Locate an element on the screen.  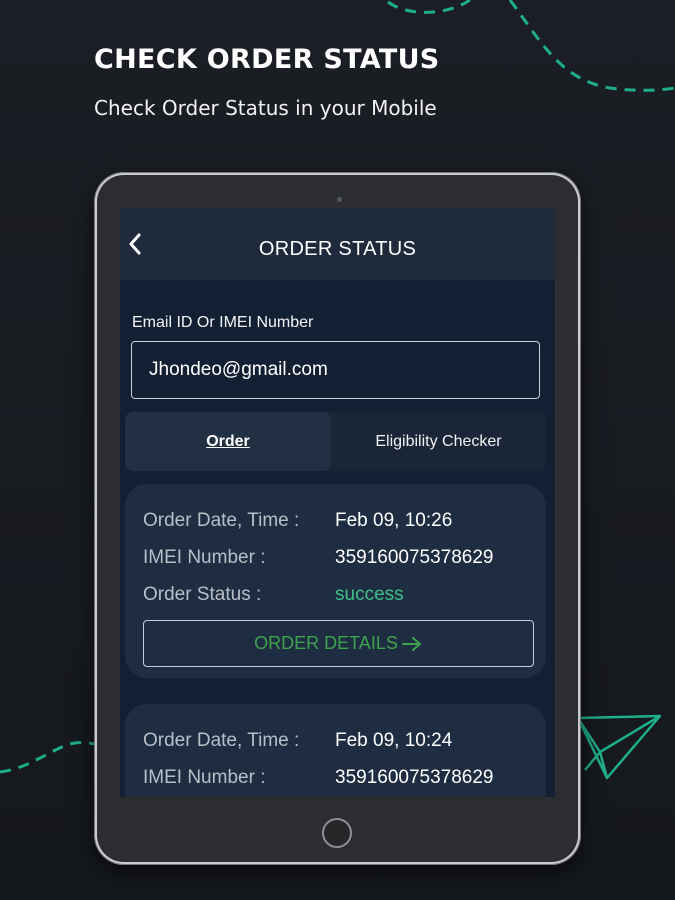
arrow-right-icon is located at coordinates (412, 644).